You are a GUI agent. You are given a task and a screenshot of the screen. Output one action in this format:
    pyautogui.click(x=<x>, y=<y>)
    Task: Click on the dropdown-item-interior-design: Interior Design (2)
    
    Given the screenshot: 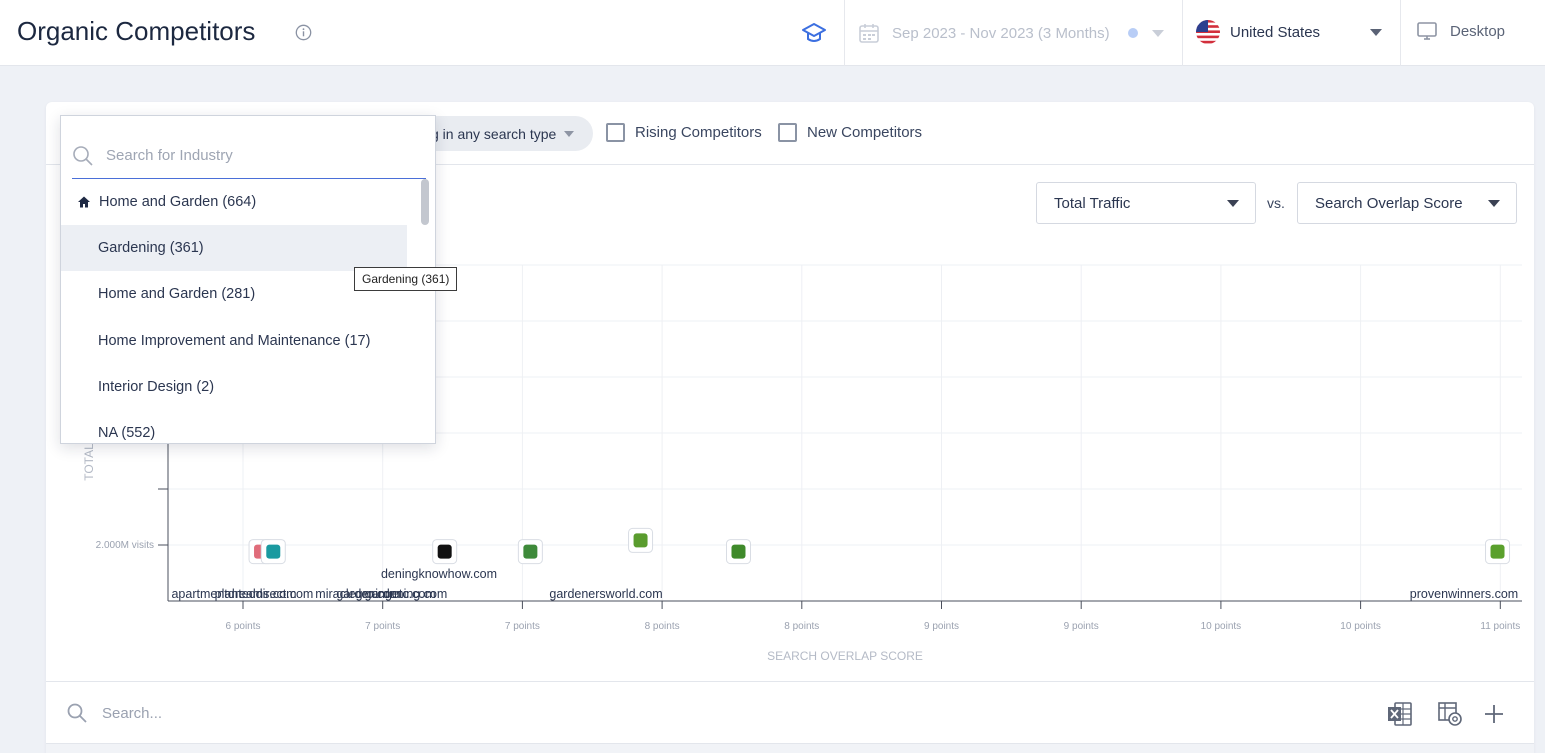 What is the action you would take?
    pyautogui.click(x=234, y=387)
    